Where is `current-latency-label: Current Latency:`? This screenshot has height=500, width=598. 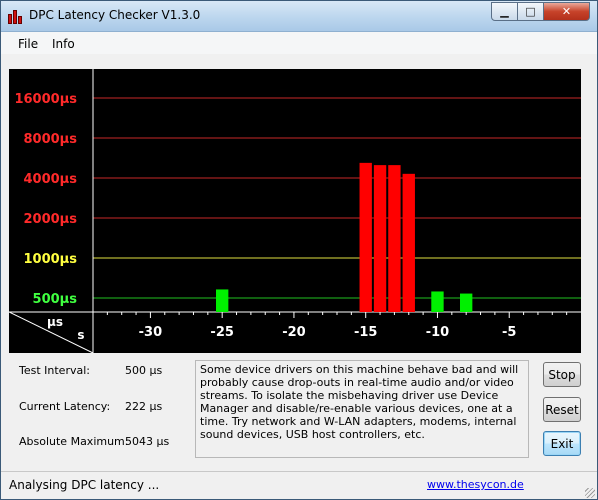
current-latency-label: Current Latency: is located at coordinates (65, 406).